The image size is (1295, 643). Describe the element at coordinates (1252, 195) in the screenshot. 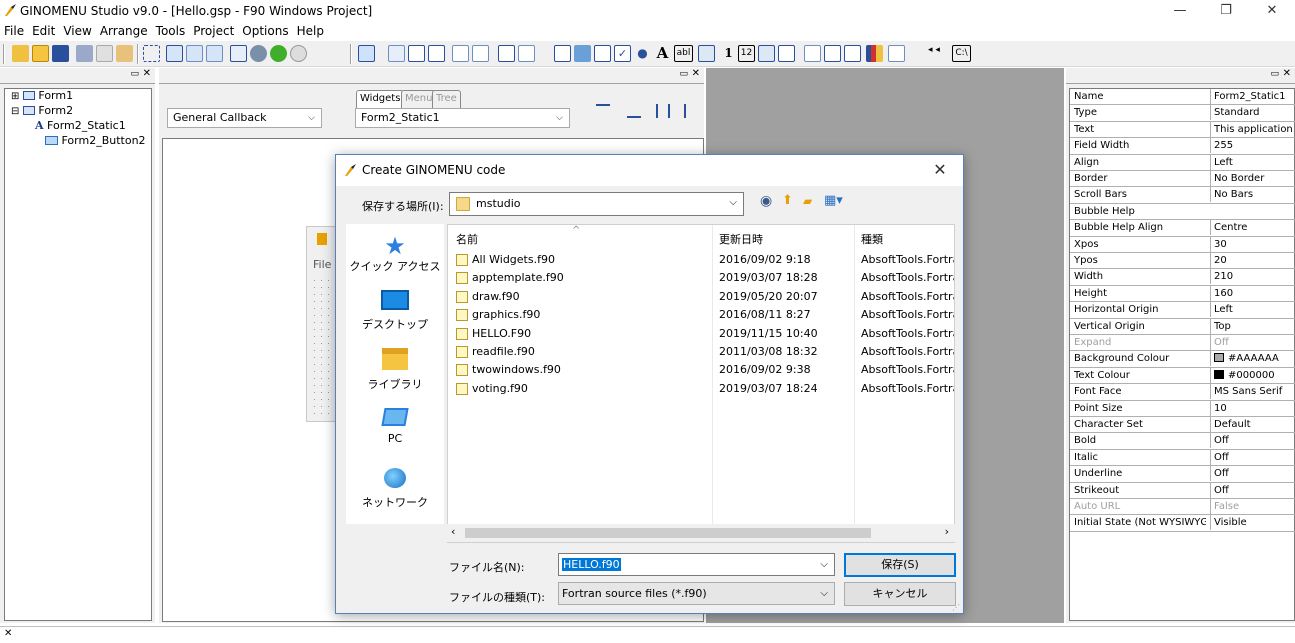

I see `property-value: No Bars` at that location.